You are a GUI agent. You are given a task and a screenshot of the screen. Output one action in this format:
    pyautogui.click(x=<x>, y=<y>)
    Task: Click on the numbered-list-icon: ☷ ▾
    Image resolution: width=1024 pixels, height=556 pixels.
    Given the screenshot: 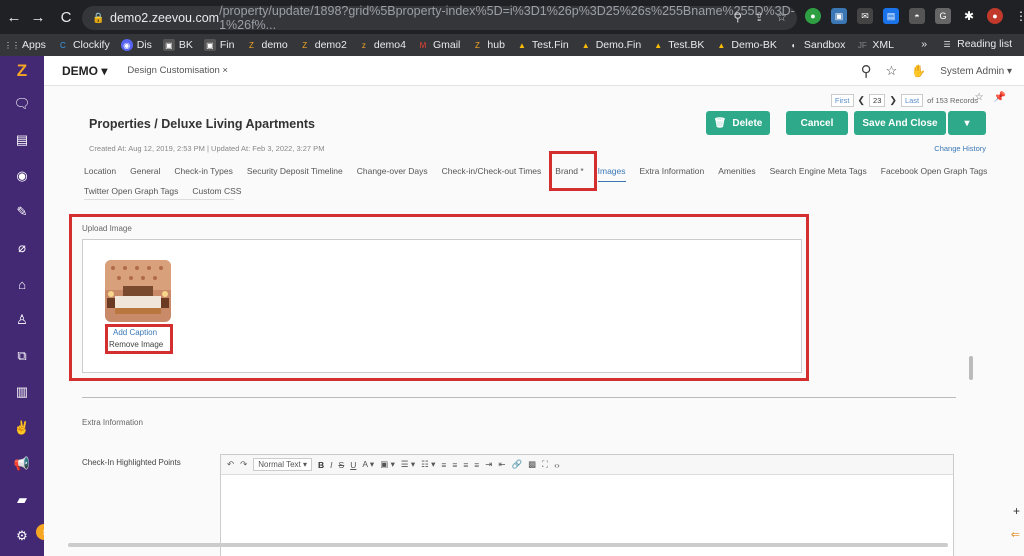 What is the action you would take?
    pyautogui.click(x=428, y=464)
    